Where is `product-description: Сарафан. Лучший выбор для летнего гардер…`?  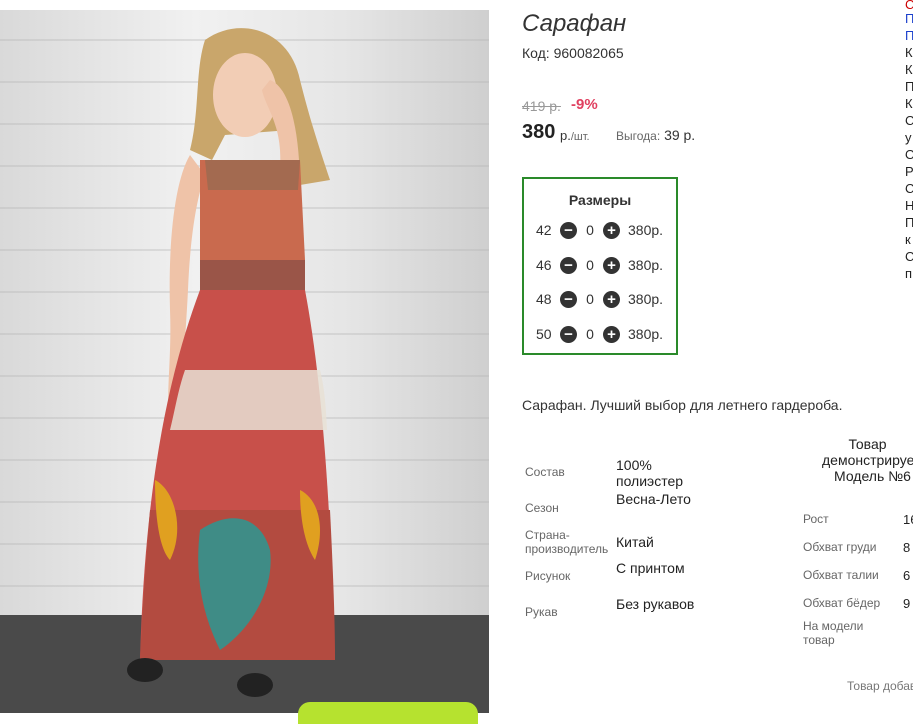 product-description: Сарафан. Лучший выбор для летнего гардер… is located at coordinates (682, 405).